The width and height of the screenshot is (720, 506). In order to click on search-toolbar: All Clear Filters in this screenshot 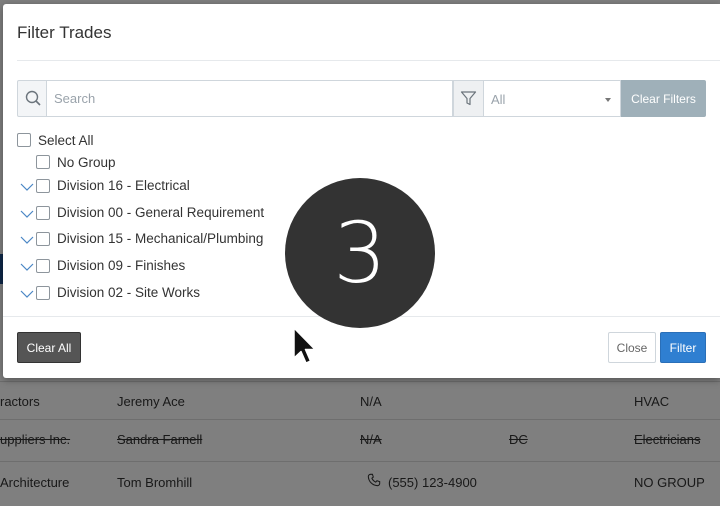, I will do `click(361, 99)`.